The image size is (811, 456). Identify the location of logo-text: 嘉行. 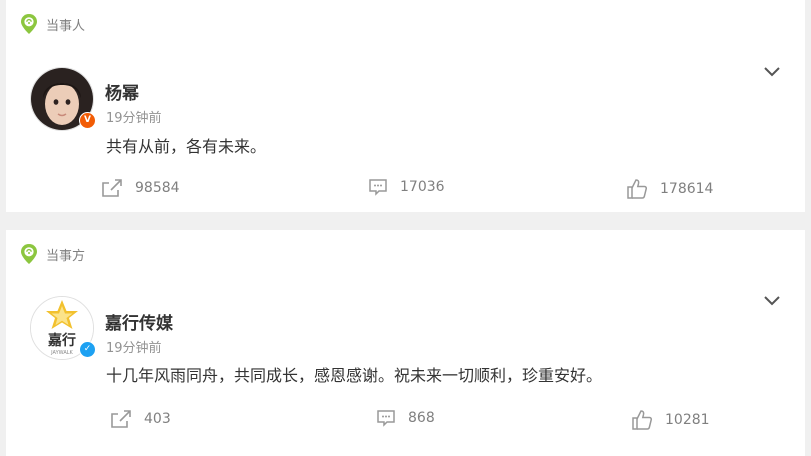
(61, 340).